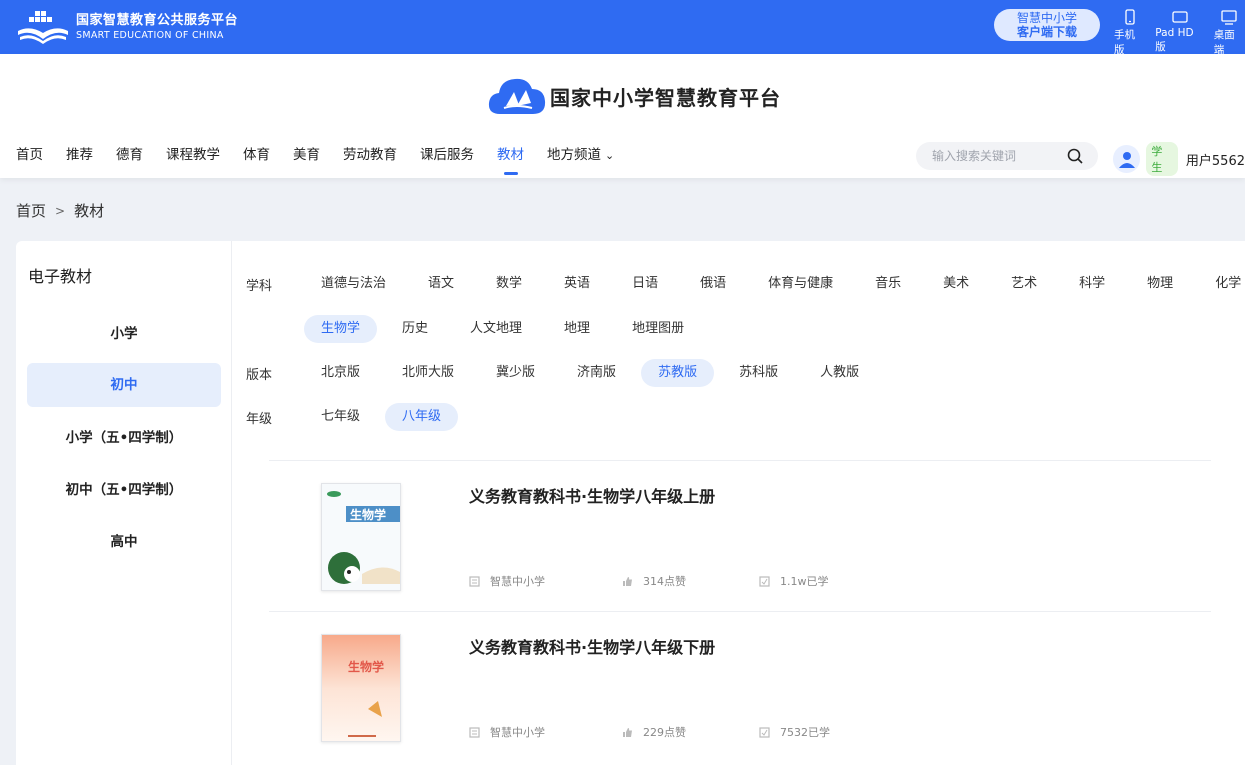 This screenshot has width=1245, height=765. What do you see at coordinates (306, 155) in the screenshot?
I see `nav-arts: 美育` at bounding box center [306, 155].